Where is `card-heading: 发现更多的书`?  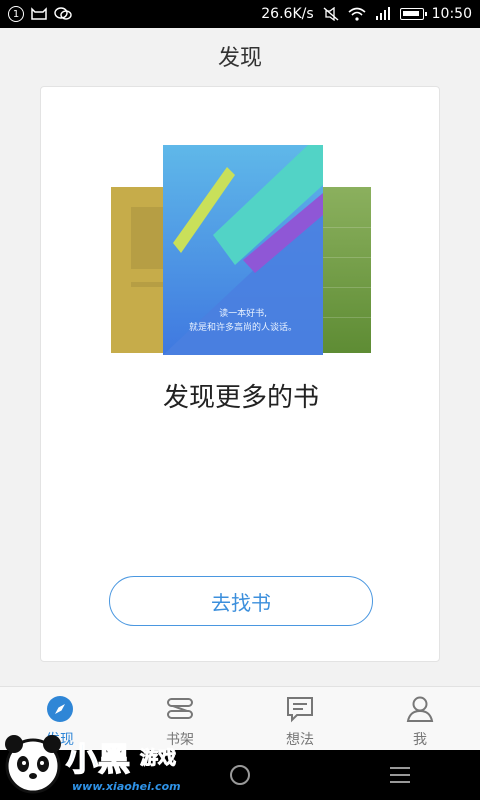
card-heading: 发现更多的书 is located at coordinates (240, 398).